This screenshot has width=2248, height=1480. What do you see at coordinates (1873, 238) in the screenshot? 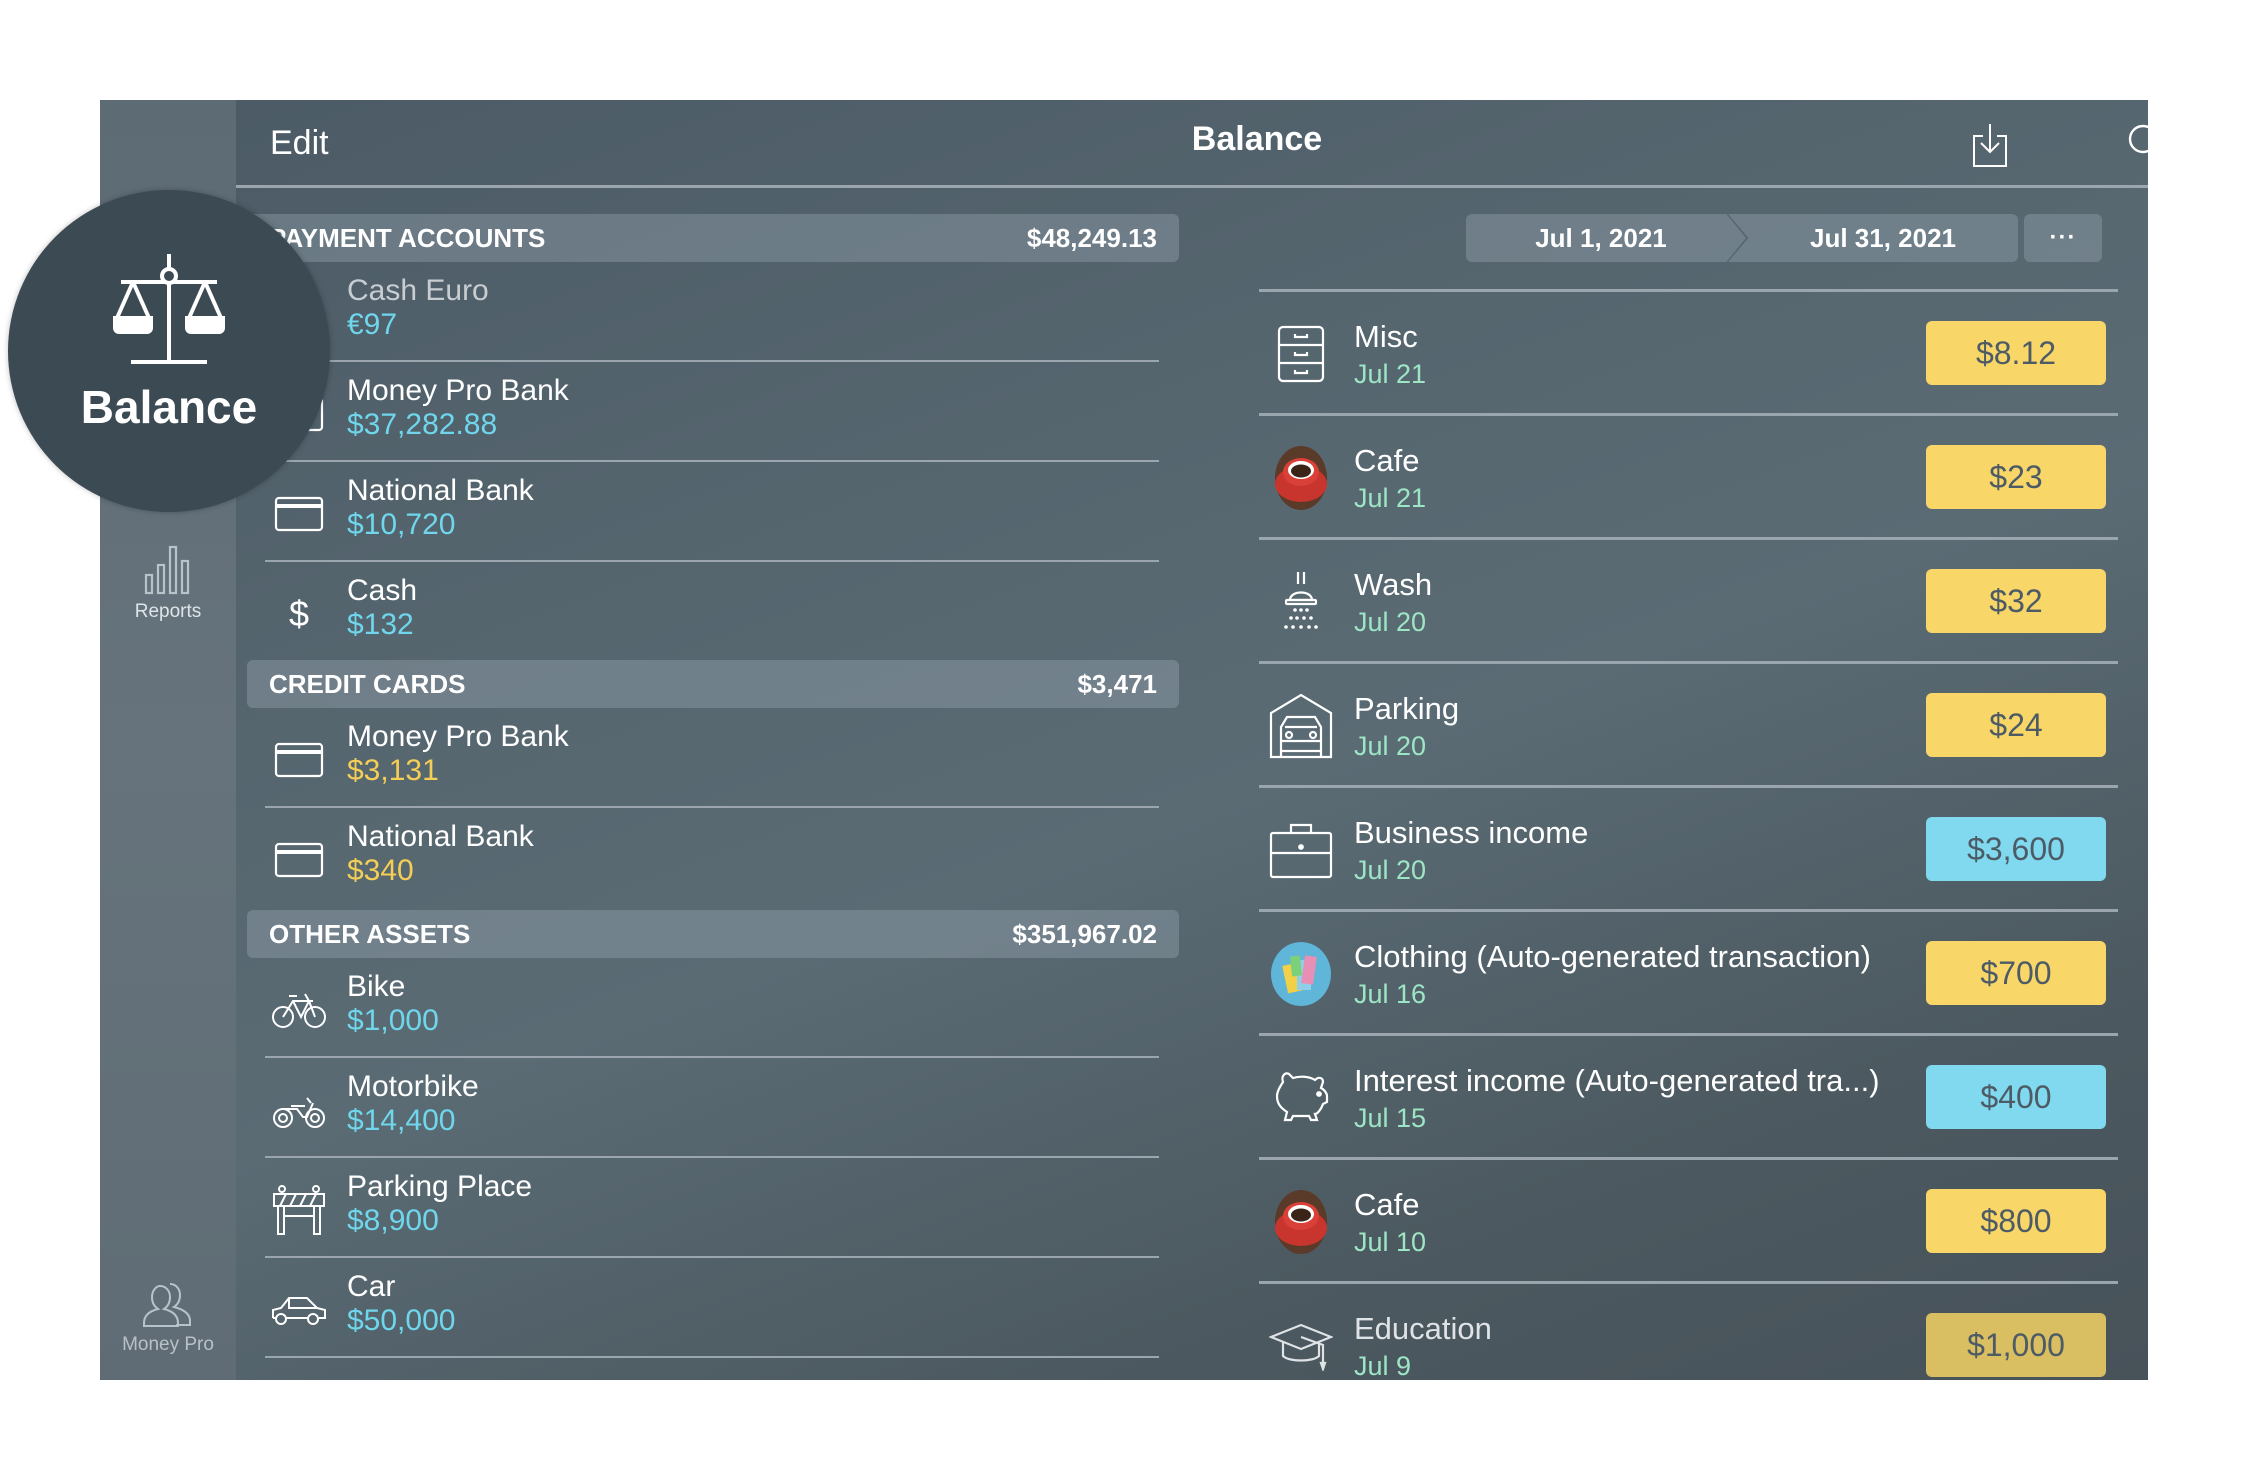
I see `period-end-button: Jul 31, 2021` at bounding box center [1873, 238].